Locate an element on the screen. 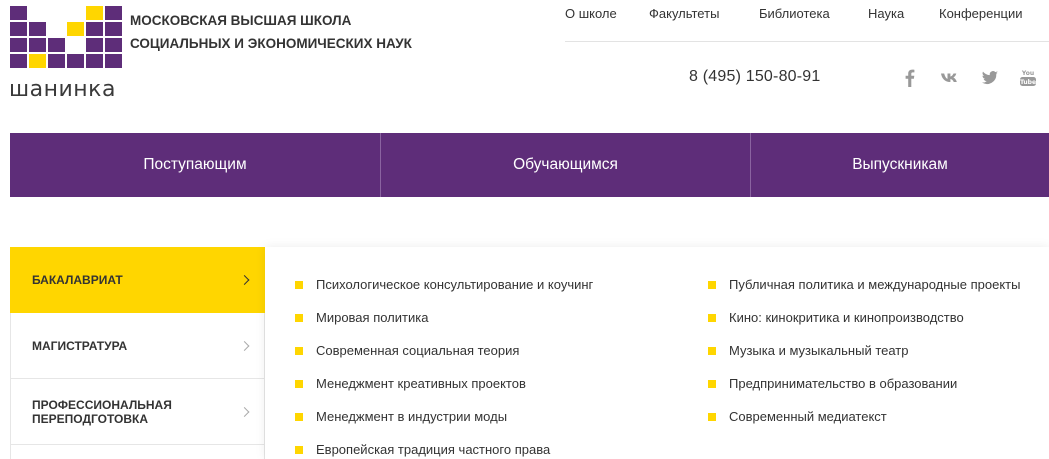 This screenshot has width=1049, height=459. sidebar-item-bachelor: БАКАЛАВРИАТ is located at coordinates (137, 280).